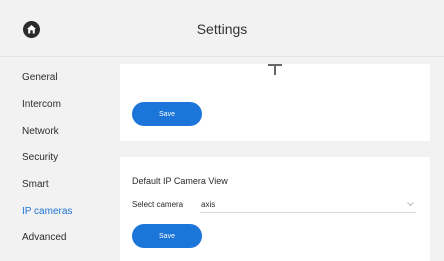  I want to click on section-title: Default IP Camera View, so click(180, 181).